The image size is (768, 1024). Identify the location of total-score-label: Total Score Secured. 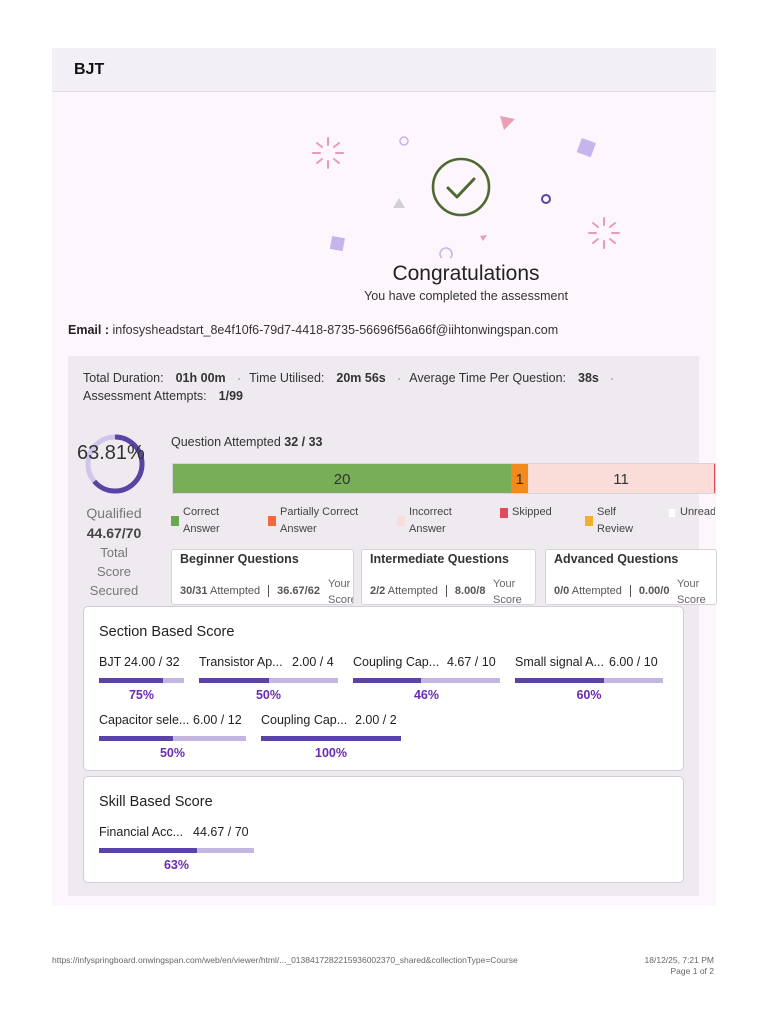
(114, 571).